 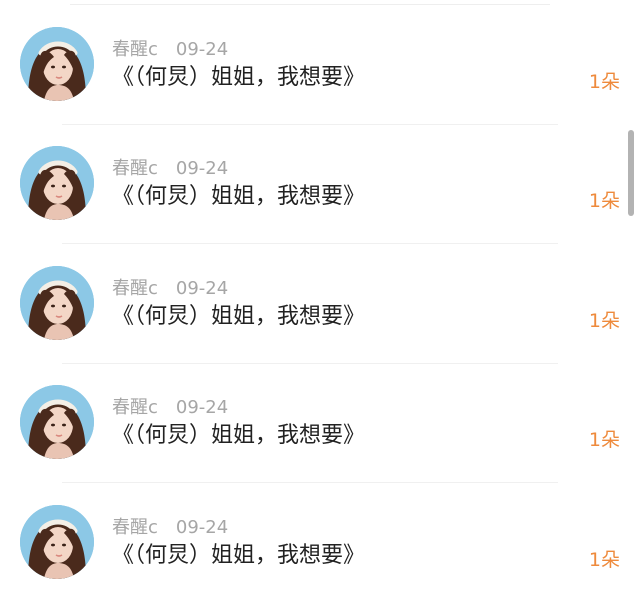 I want to click on scrollbar, so click(x=631, y=173).